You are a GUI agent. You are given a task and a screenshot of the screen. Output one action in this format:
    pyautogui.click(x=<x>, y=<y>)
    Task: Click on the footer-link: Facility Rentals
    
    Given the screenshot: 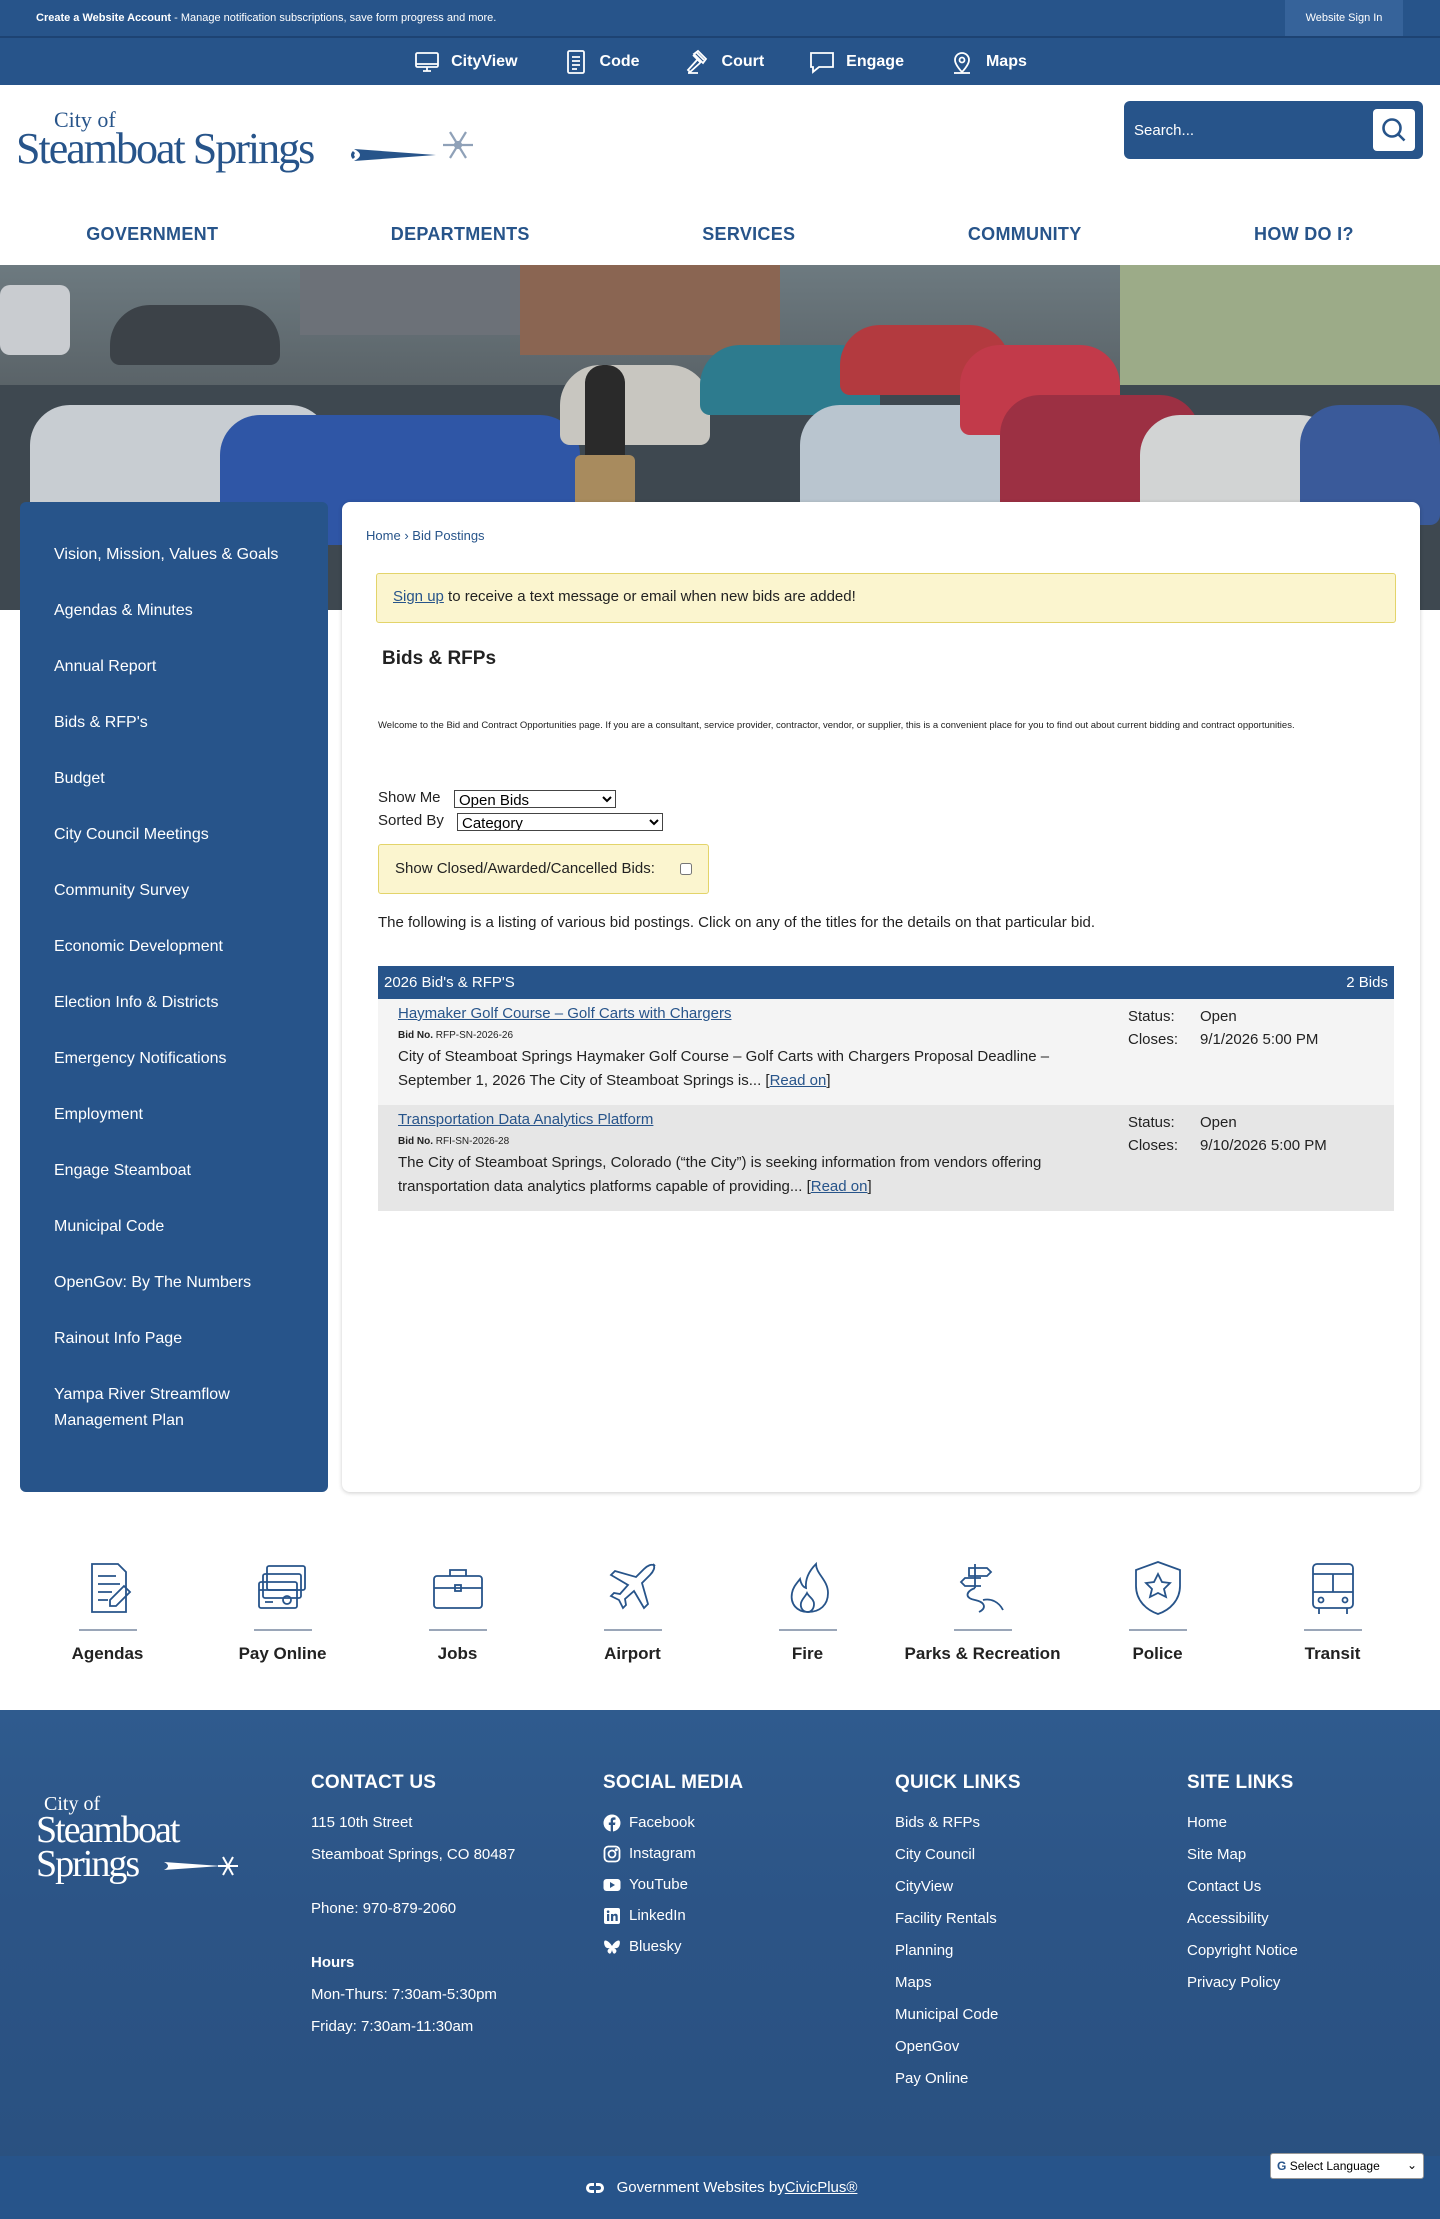 What is the action you would take?
    pyautogui.click(x=958, y=1919)
    